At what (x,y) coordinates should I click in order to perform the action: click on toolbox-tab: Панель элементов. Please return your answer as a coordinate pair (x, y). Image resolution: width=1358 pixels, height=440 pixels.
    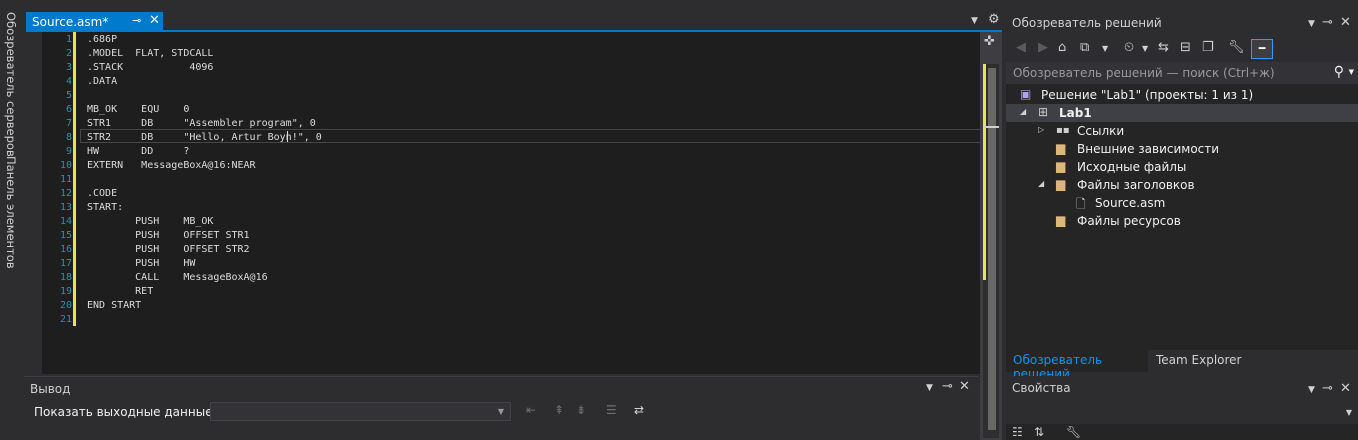
    Looking at the image, I should click on (11, 212).